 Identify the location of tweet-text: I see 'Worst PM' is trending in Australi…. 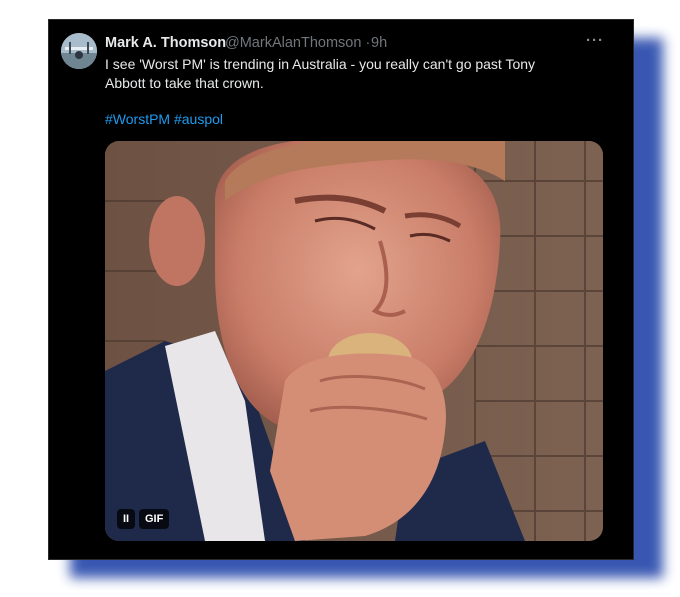
(320, 73).